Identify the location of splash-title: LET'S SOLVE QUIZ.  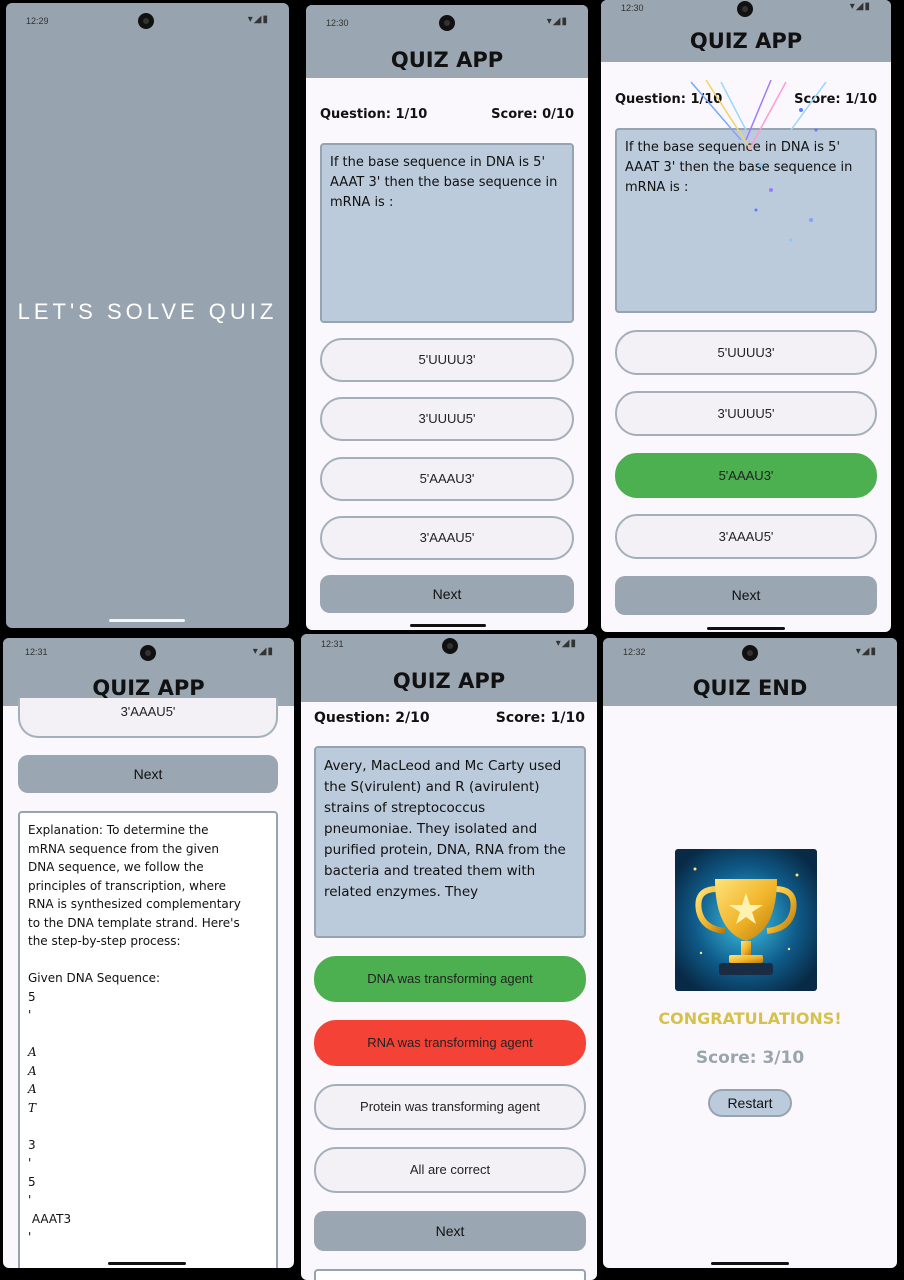
(147, 311).